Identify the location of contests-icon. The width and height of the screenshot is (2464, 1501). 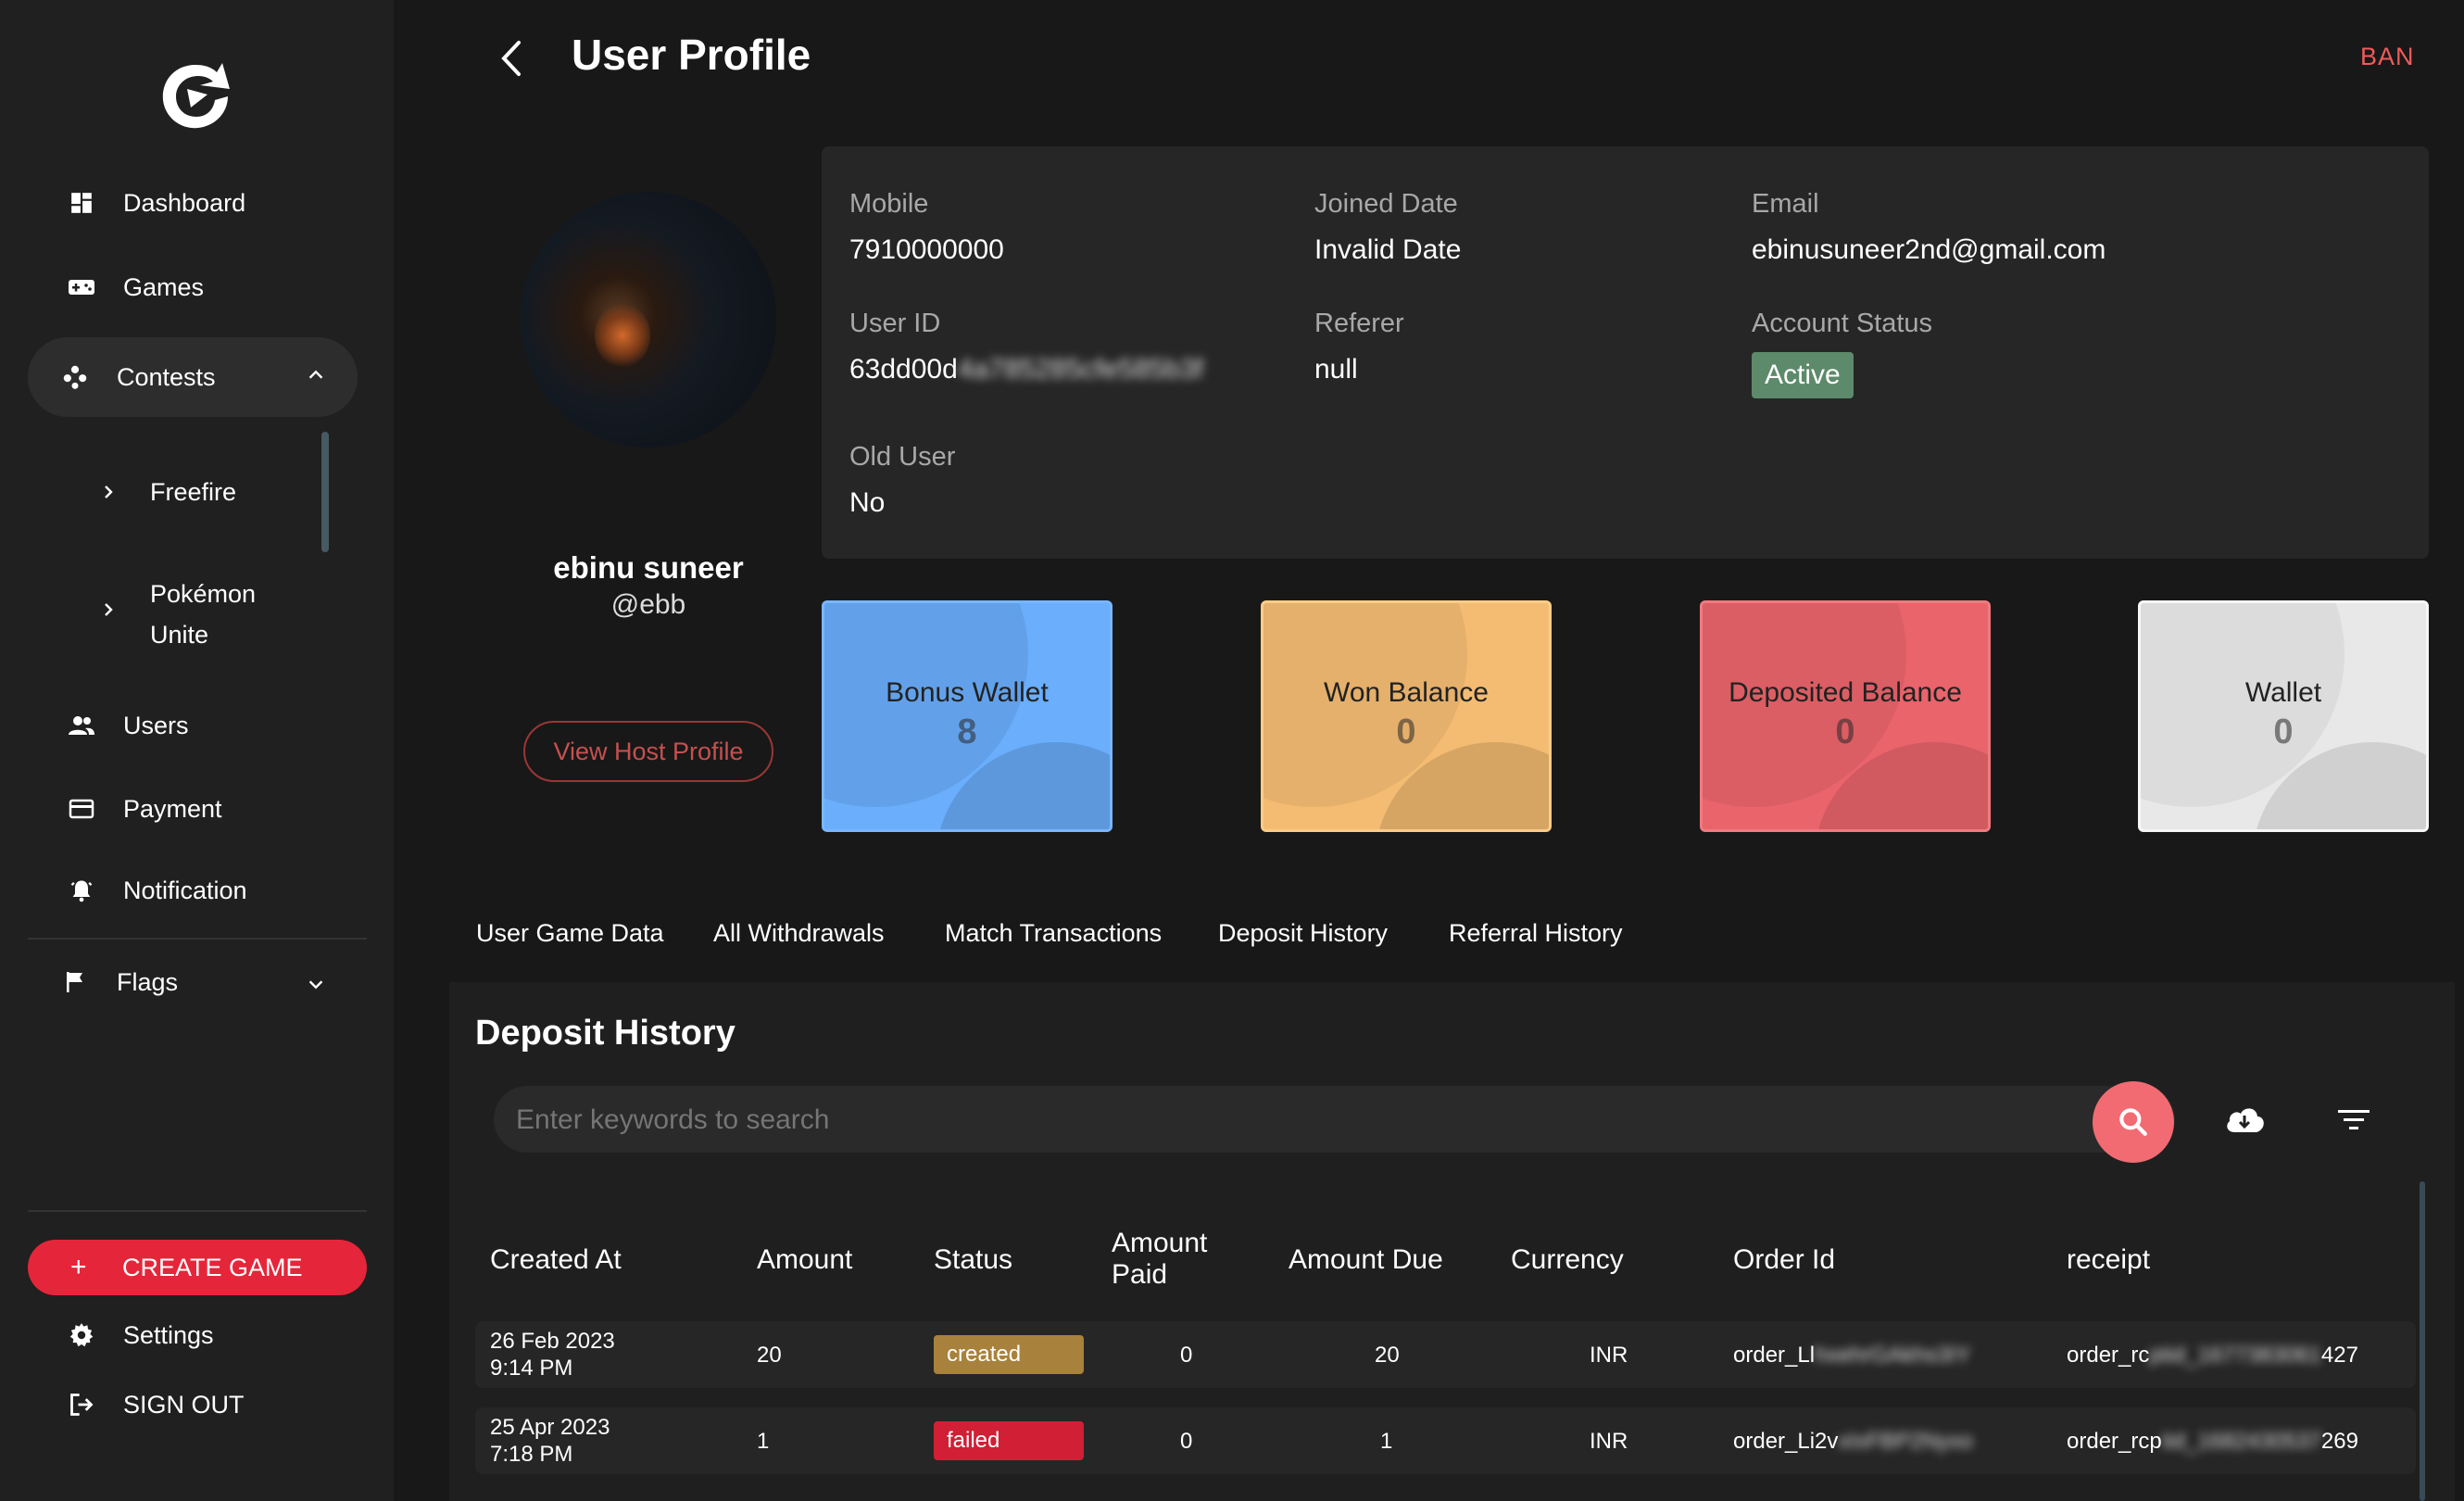
(75, 377).